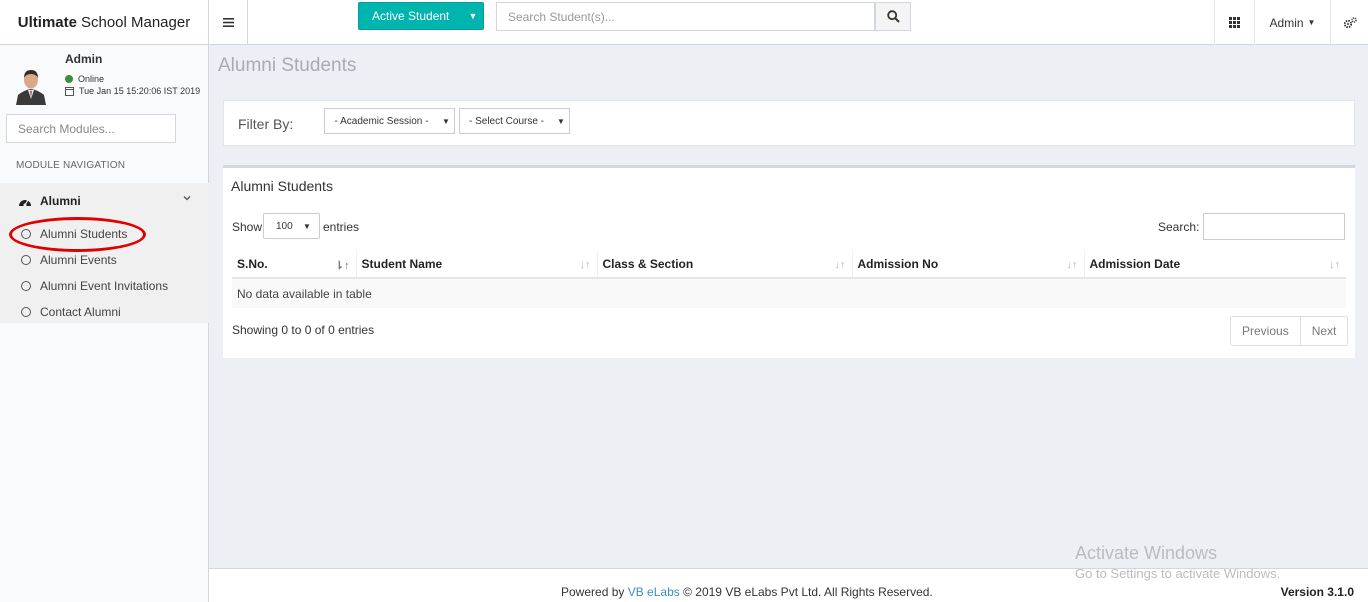 This screenshot has height=602, width=1368. I want to click on online-dot-icon, so click(69, 79).